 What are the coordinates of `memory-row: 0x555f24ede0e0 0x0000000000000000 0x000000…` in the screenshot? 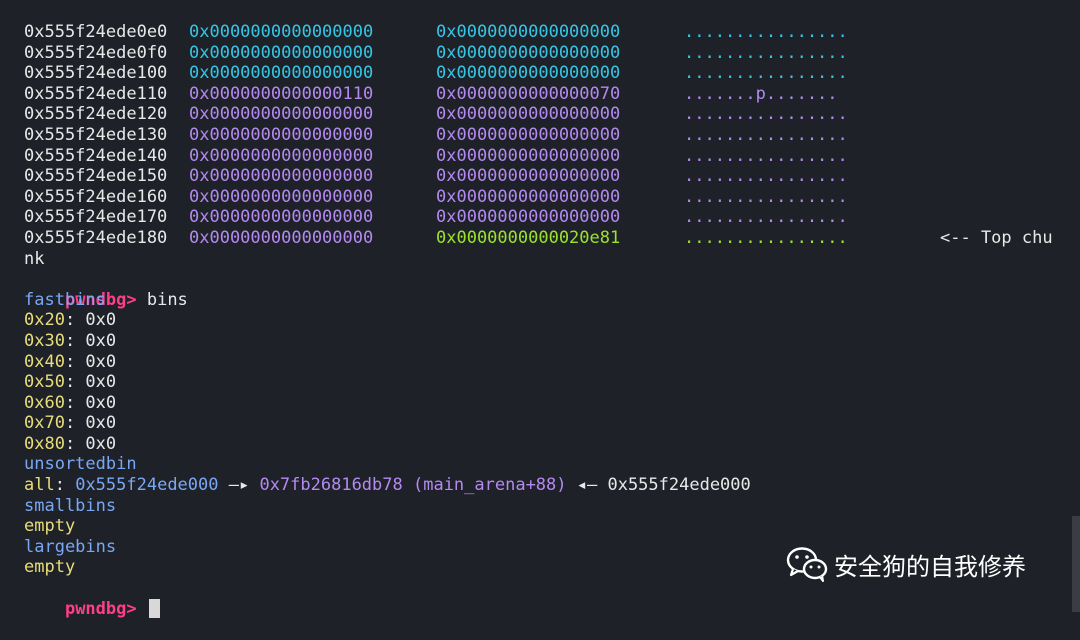 It's located at (552, 32).